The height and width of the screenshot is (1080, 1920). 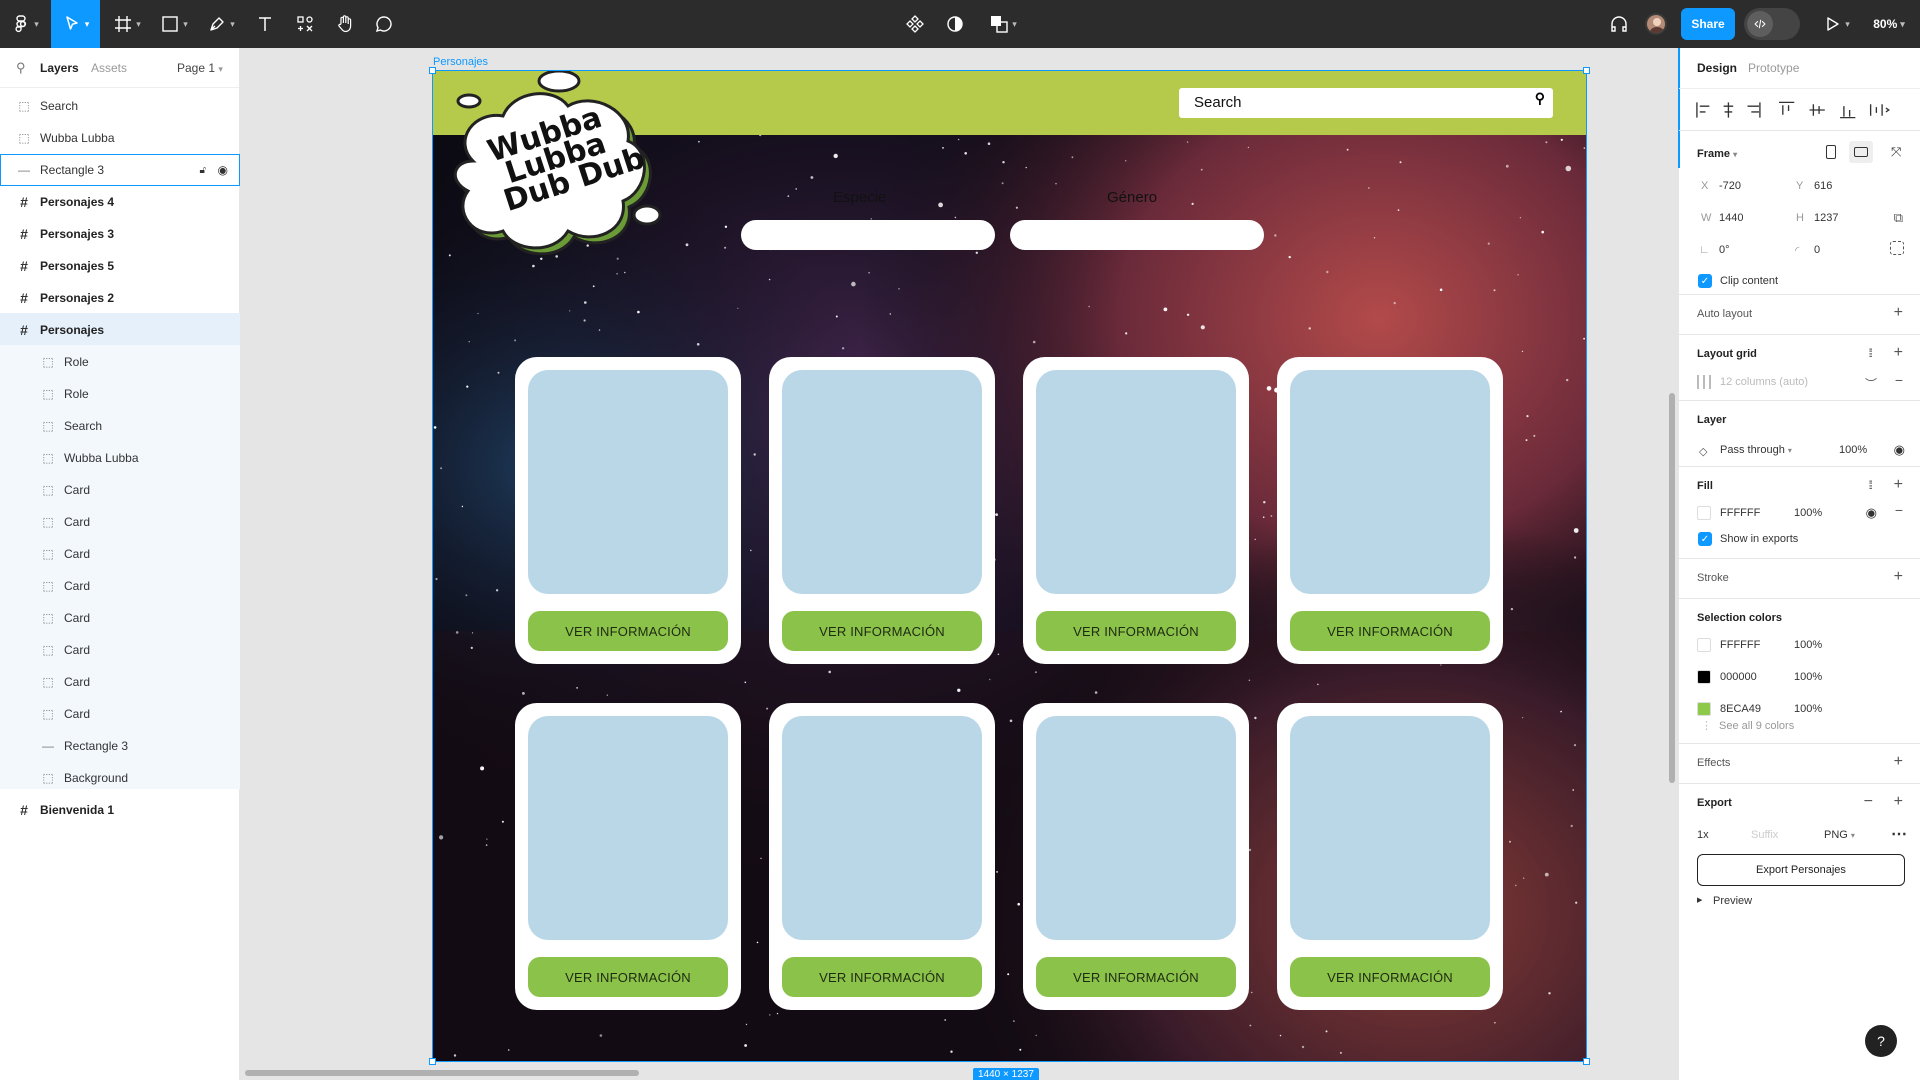 What do you see at coordinates (221, 24) in the screenshot?
I see `pen-tool-button: ▾` at bounding box center [221, 24].